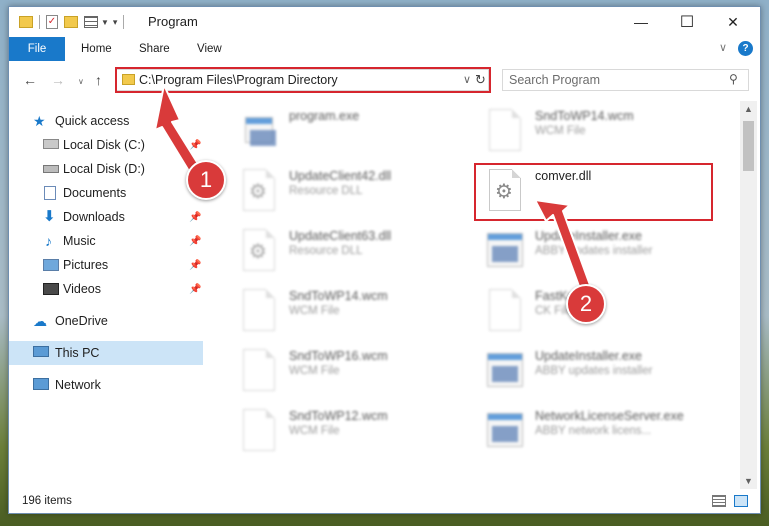  I want to click on callout-2: 2, so click(586, 304).